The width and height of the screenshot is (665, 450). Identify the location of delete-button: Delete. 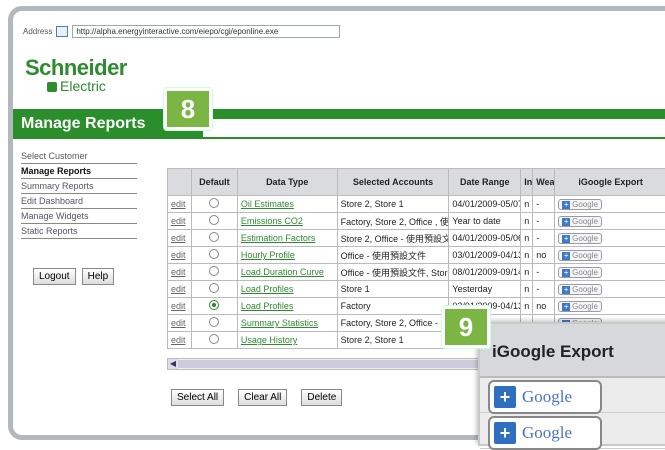
(321, 397).